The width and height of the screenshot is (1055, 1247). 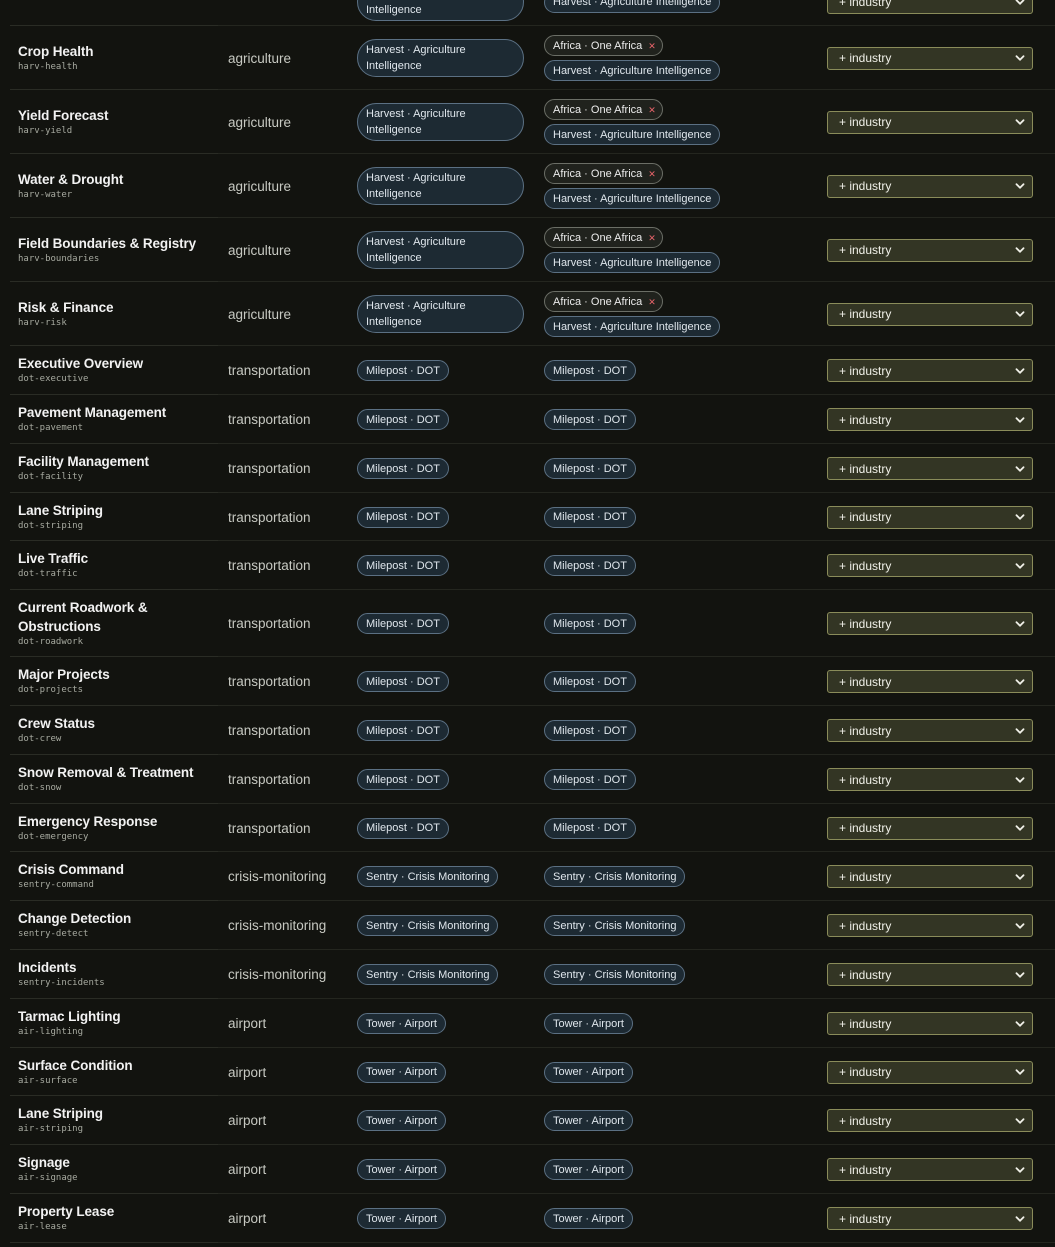 I want to click on app-cell: Harvest · Agriculture Intelligence, so click(x=440, y=13).